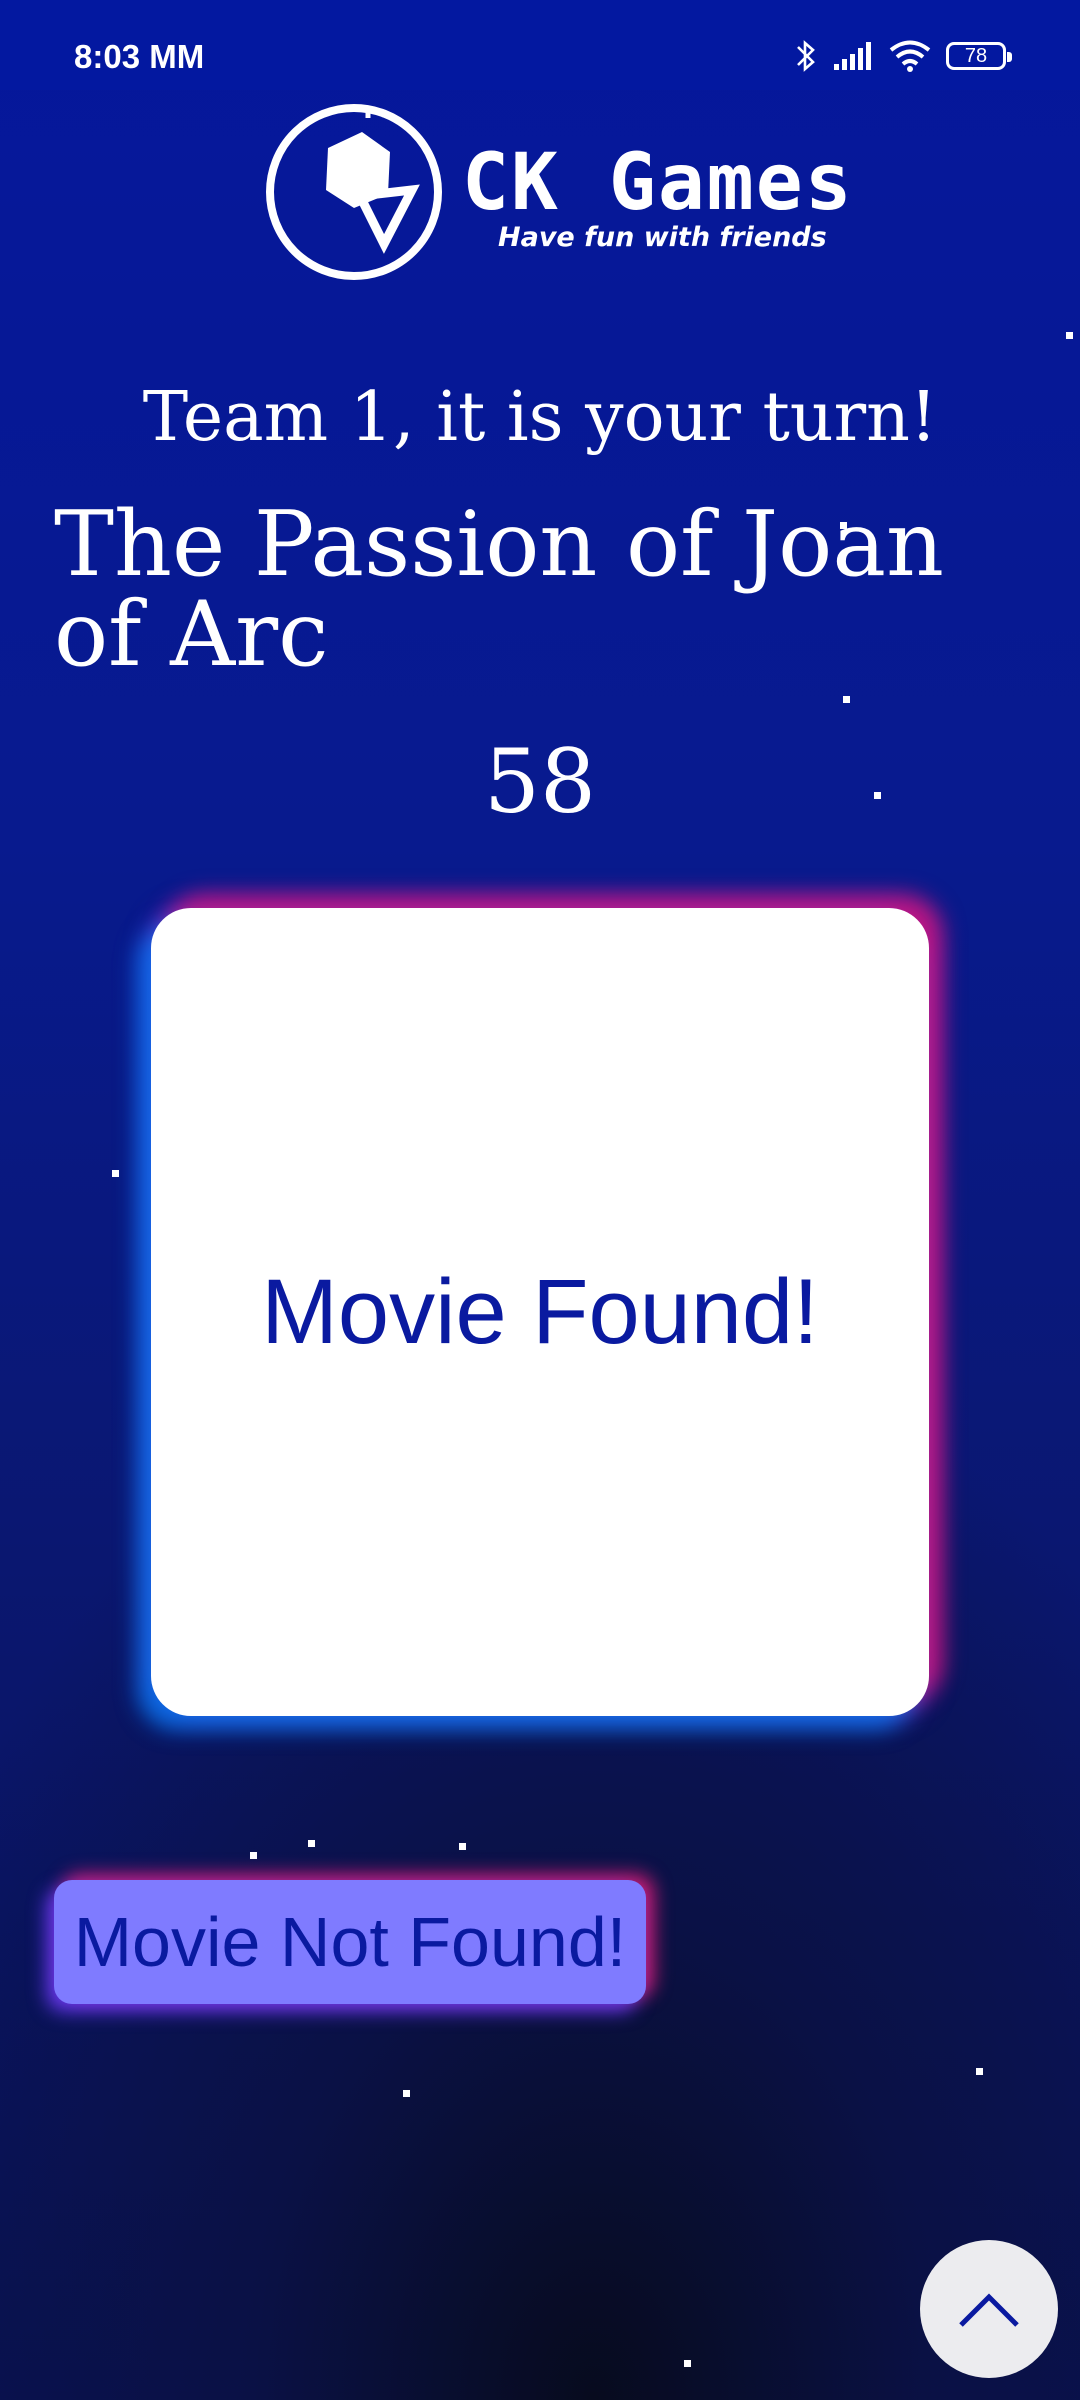 The width and height of the screenshot is (1080, 2400). What do you see at coordinates (910, 56) in the screenshot?
I see `wifi-icon` at bounding box center [910, 56].